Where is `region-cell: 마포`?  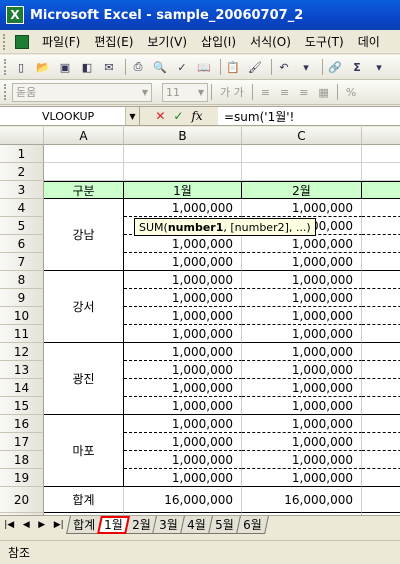
region-cell: 마포 is located at coordinates (84, 451).